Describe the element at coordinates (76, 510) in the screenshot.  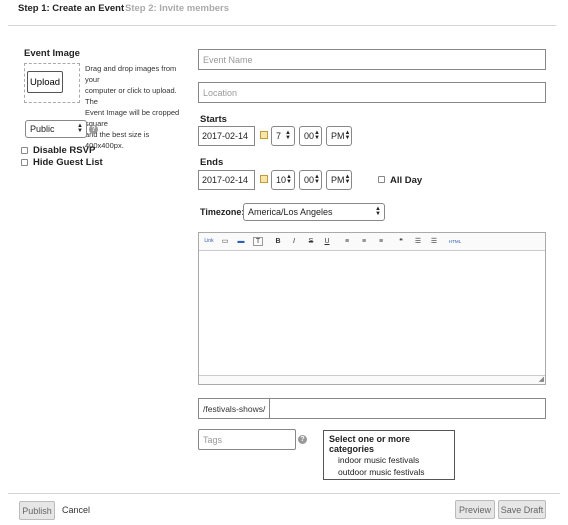
I see `cancel-link: Cancel` at that location.